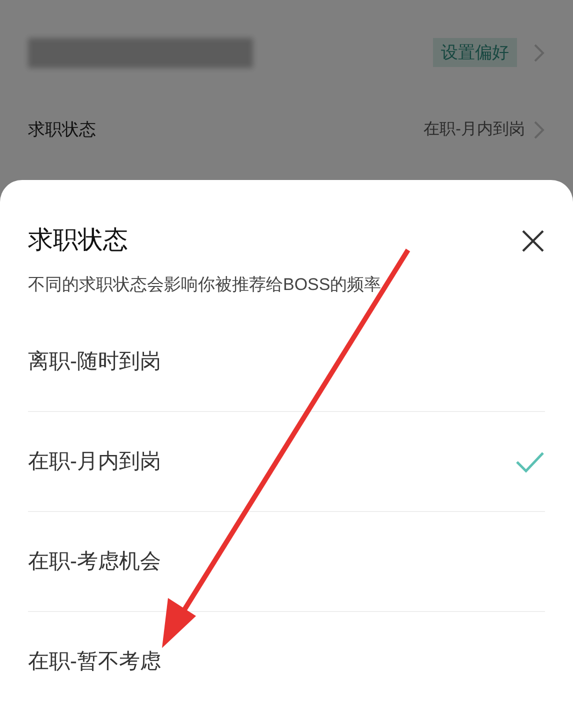  Describe the element at coordinates (94, 361) in the screenshot. I see `option-label: 离职-随时到岗` at that location.